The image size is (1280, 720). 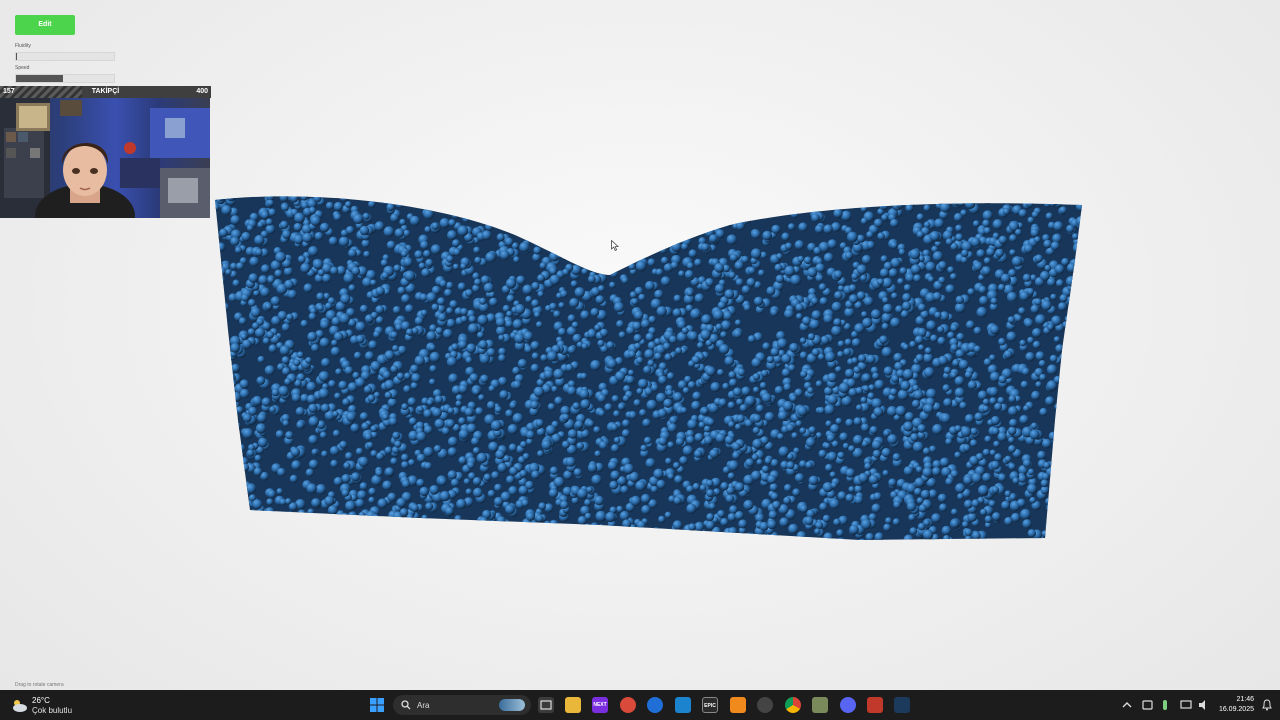 What do you see at coordinates (793, 705) in the screenshot?
I see `chrome-icon` at bounding box center [793, 705].